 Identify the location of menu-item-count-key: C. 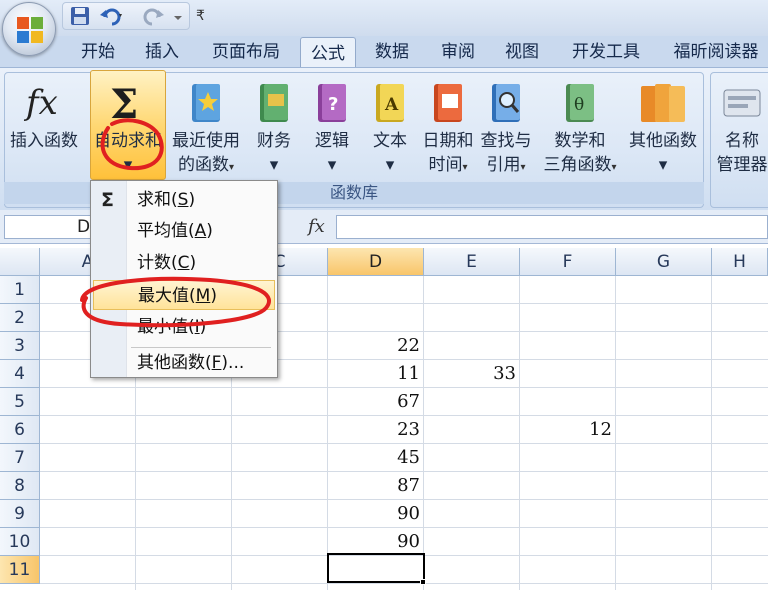
(183, 263).